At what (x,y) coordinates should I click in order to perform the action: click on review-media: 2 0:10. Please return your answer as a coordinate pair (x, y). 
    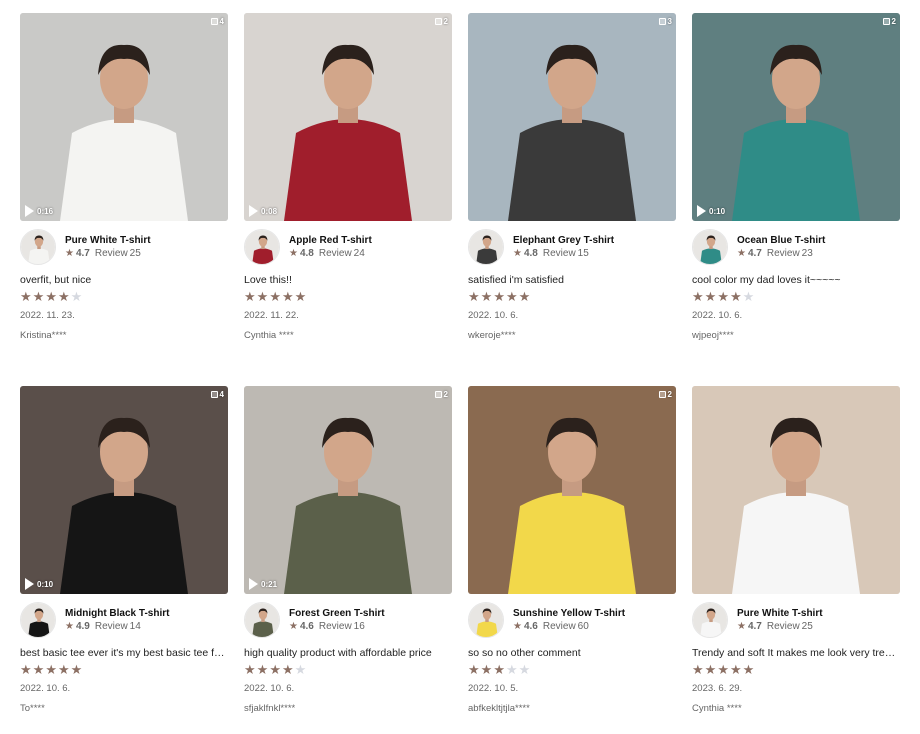
    Looking at the image, I should click on (796, 117).